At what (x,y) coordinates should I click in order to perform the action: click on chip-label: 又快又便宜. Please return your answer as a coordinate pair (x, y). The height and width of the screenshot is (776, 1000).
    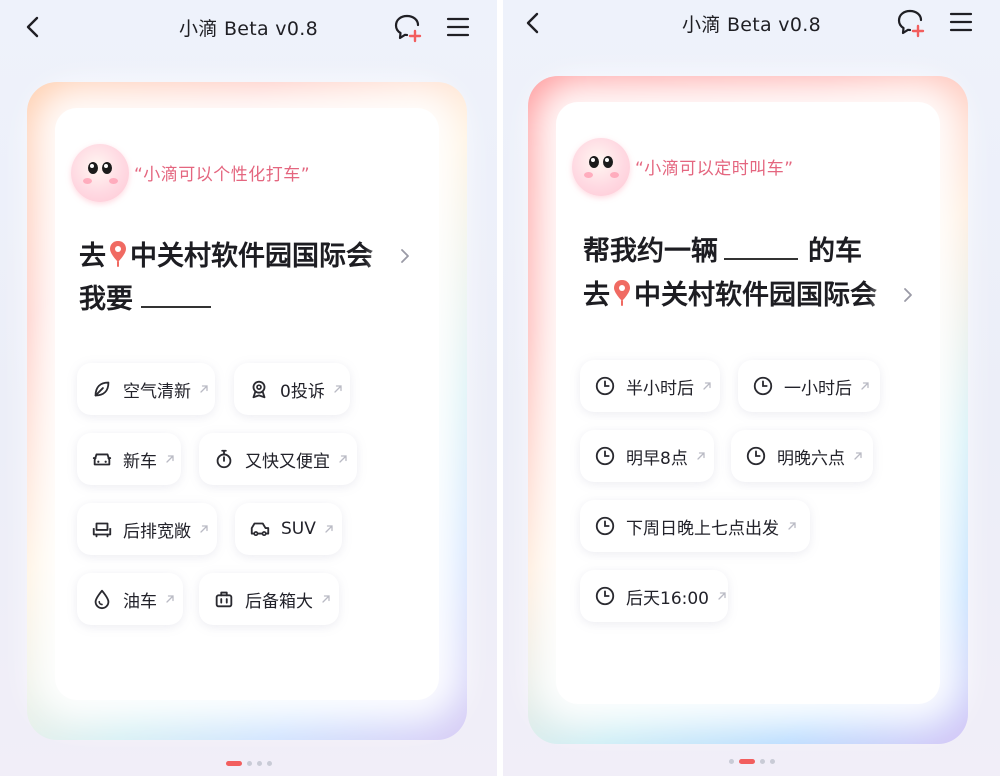
    Looking at the image, I should click on (287, 461).